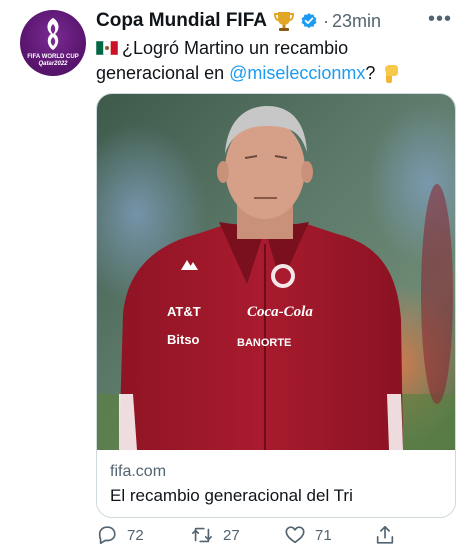 Image resolution: width=474 pixels, height=556 pixels. What do you see at coordinates (309, 21) in the screenshot?
I see `verified-badge-icon` at bounding box center [309, 21].